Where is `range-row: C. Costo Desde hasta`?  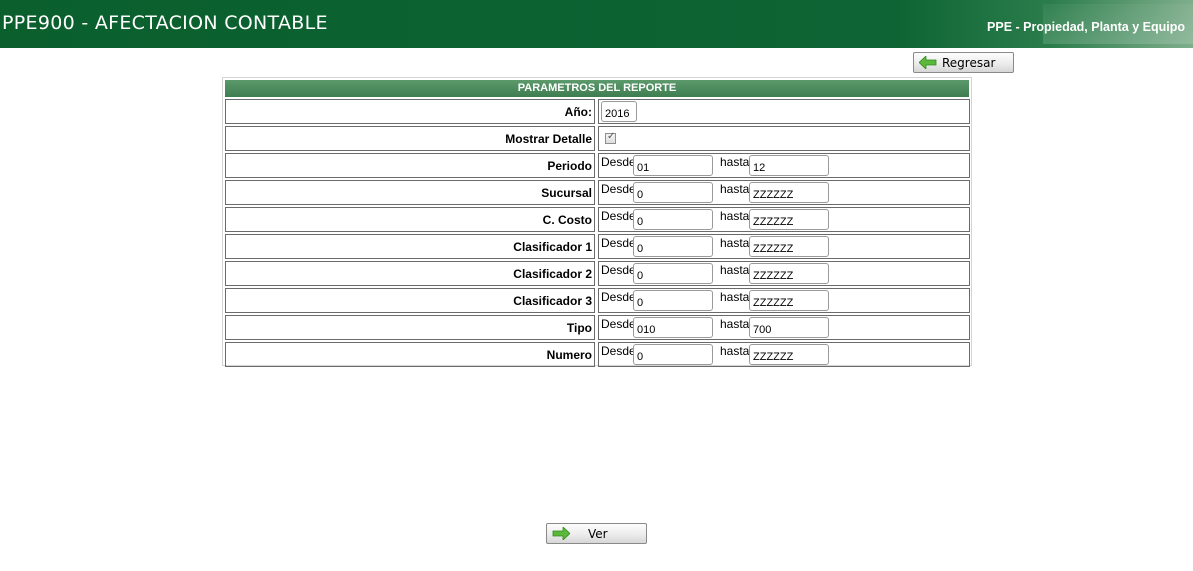 range-row: C. Costo Desde hasta is located at coordinates (597, 219).